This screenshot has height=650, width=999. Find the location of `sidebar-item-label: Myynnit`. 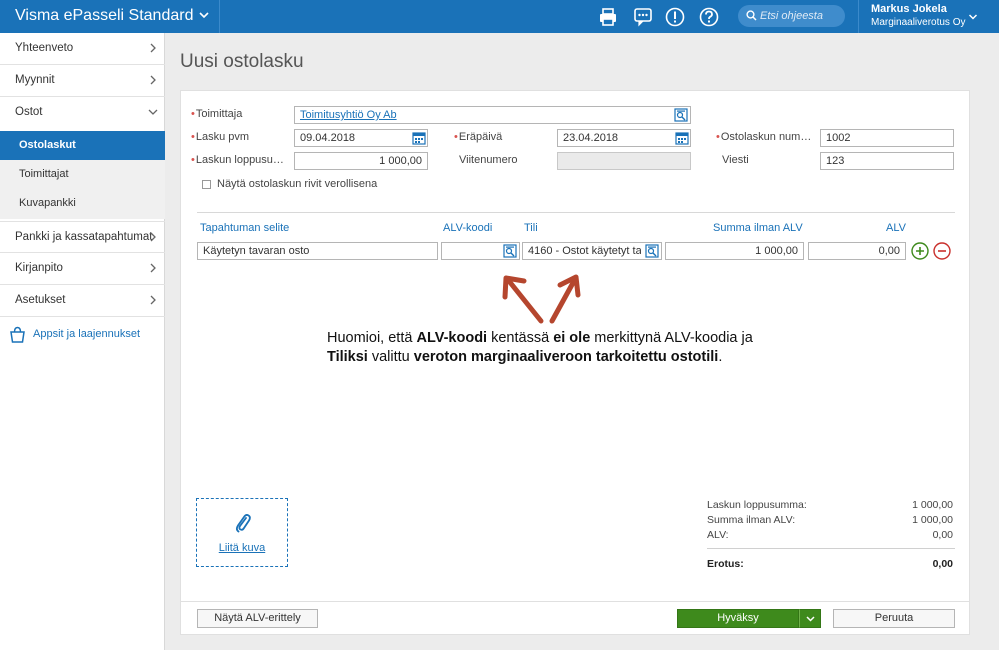

sidebar-item-label: Myynnit is located at coordinates (35, 80).